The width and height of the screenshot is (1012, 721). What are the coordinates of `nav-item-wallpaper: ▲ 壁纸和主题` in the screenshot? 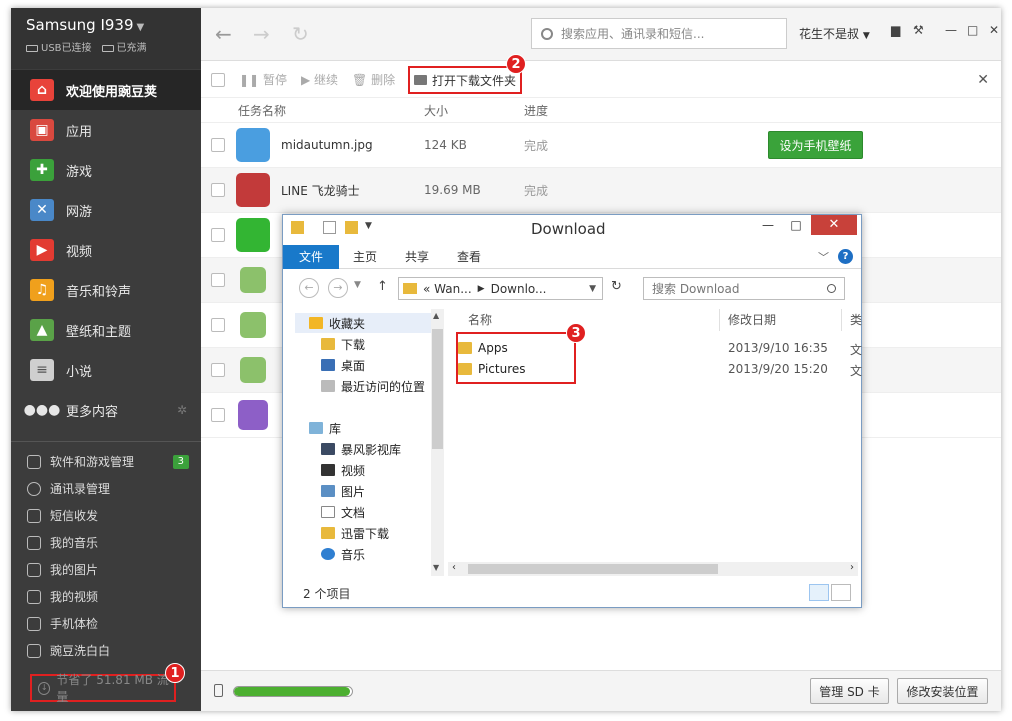 It's located at (106, 330).